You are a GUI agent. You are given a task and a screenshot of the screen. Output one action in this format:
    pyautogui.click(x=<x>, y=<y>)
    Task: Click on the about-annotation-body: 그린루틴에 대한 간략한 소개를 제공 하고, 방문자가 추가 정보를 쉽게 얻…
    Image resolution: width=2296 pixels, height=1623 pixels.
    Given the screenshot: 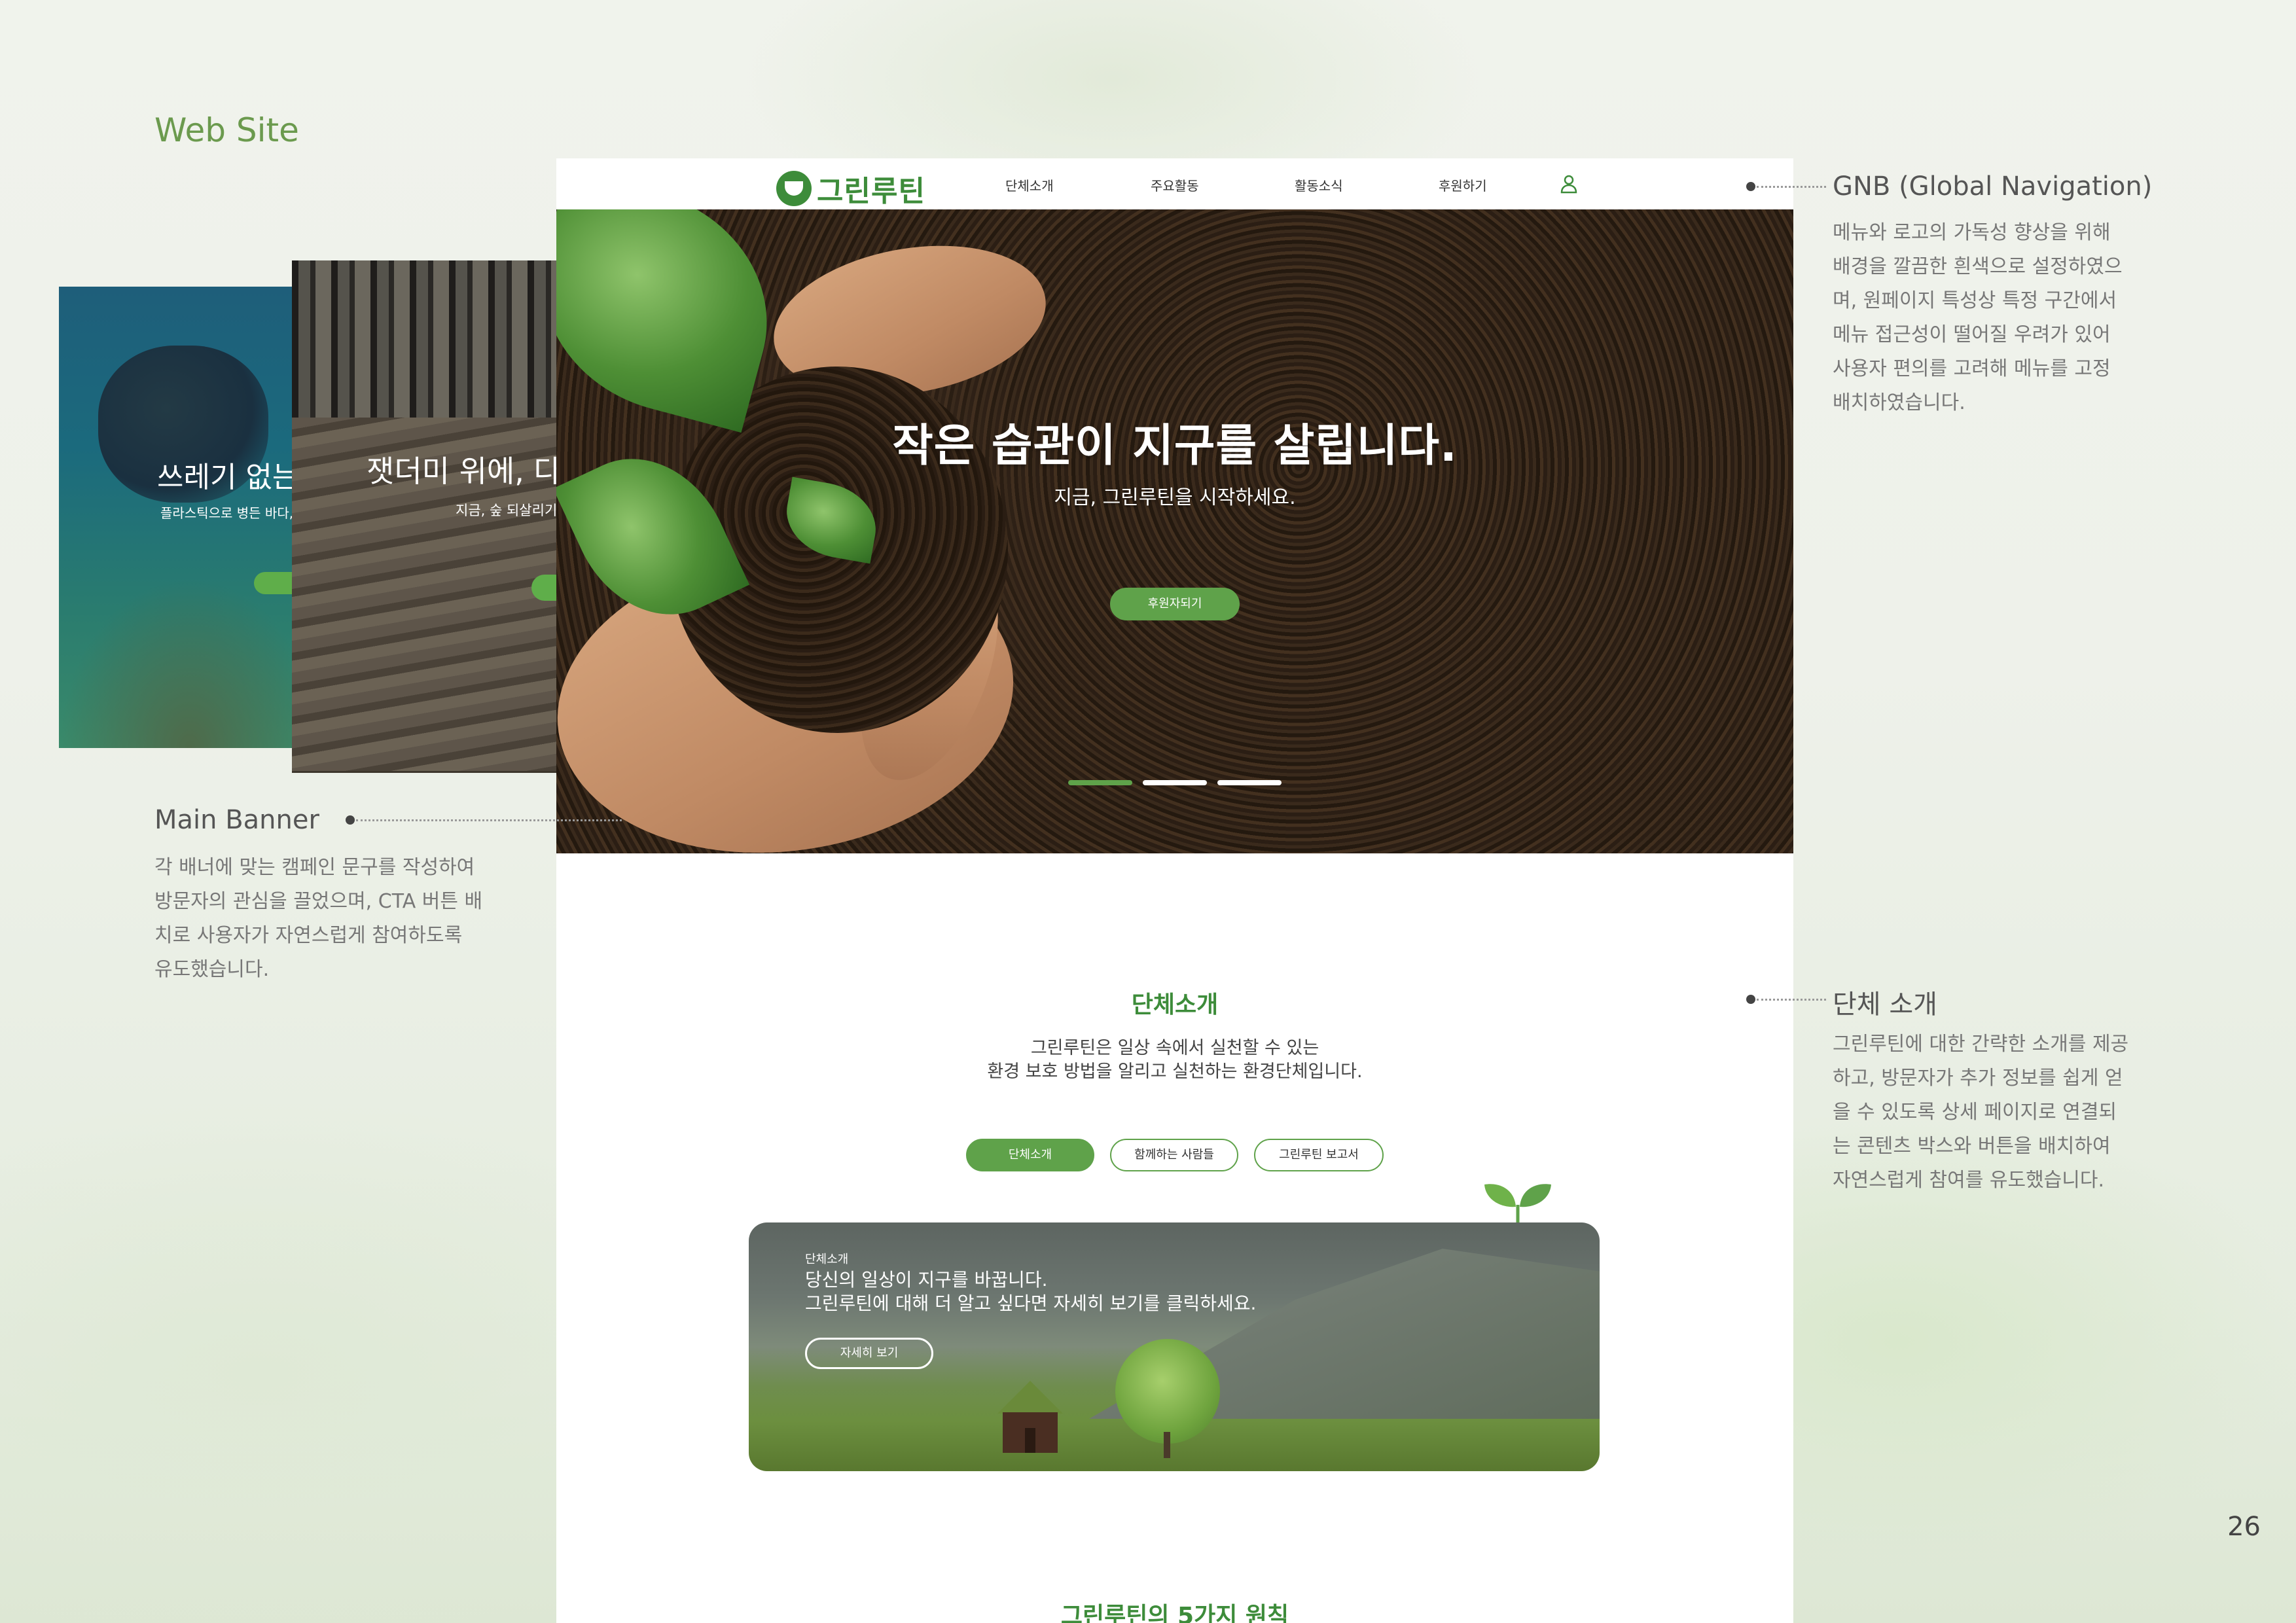 What is the action you would take?
    pyautogui.click(x=1981, y=1112)
    